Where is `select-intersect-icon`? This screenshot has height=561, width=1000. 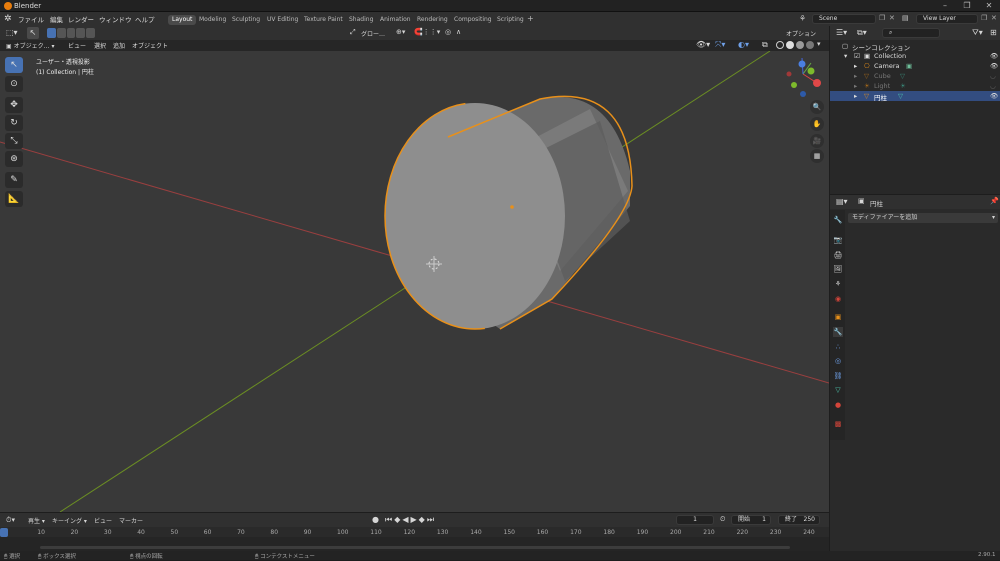 select-intersect-icon is located at coordinates (90, 33).